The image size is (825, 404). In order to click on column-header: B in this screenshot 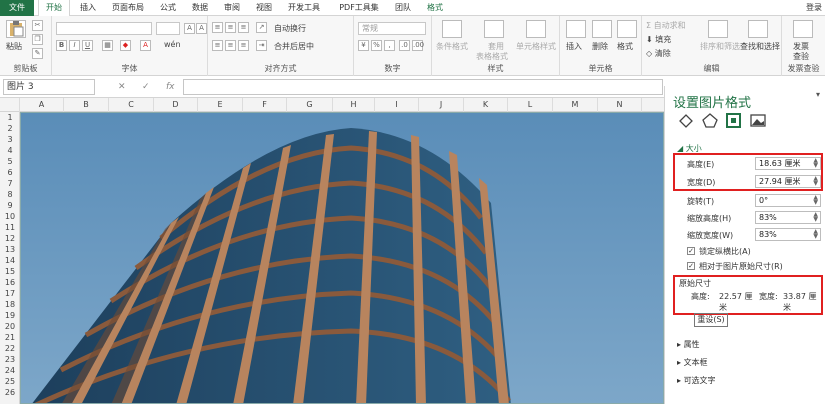, I will do `click(86, 105)`.